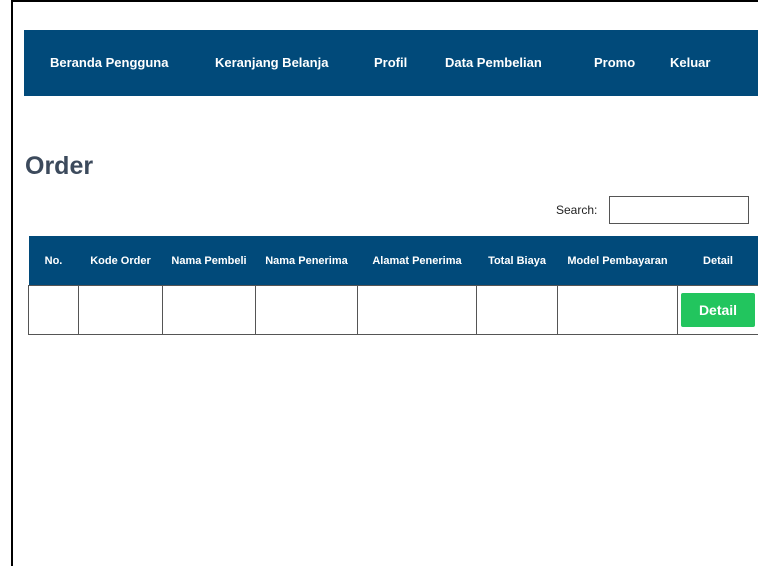 This screenshot has width=758, height=566. Describe the element at coordinates (679, 210) in the screenshot. I see `search-input` at that location.